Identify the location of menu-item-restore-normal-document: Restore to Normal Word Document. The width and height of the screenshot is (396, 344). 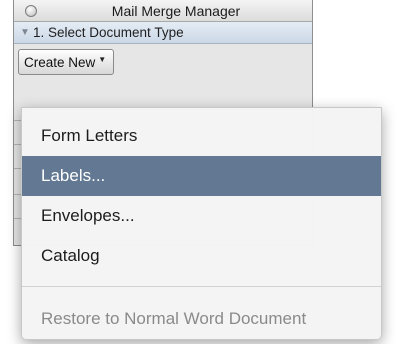
(174, 318).